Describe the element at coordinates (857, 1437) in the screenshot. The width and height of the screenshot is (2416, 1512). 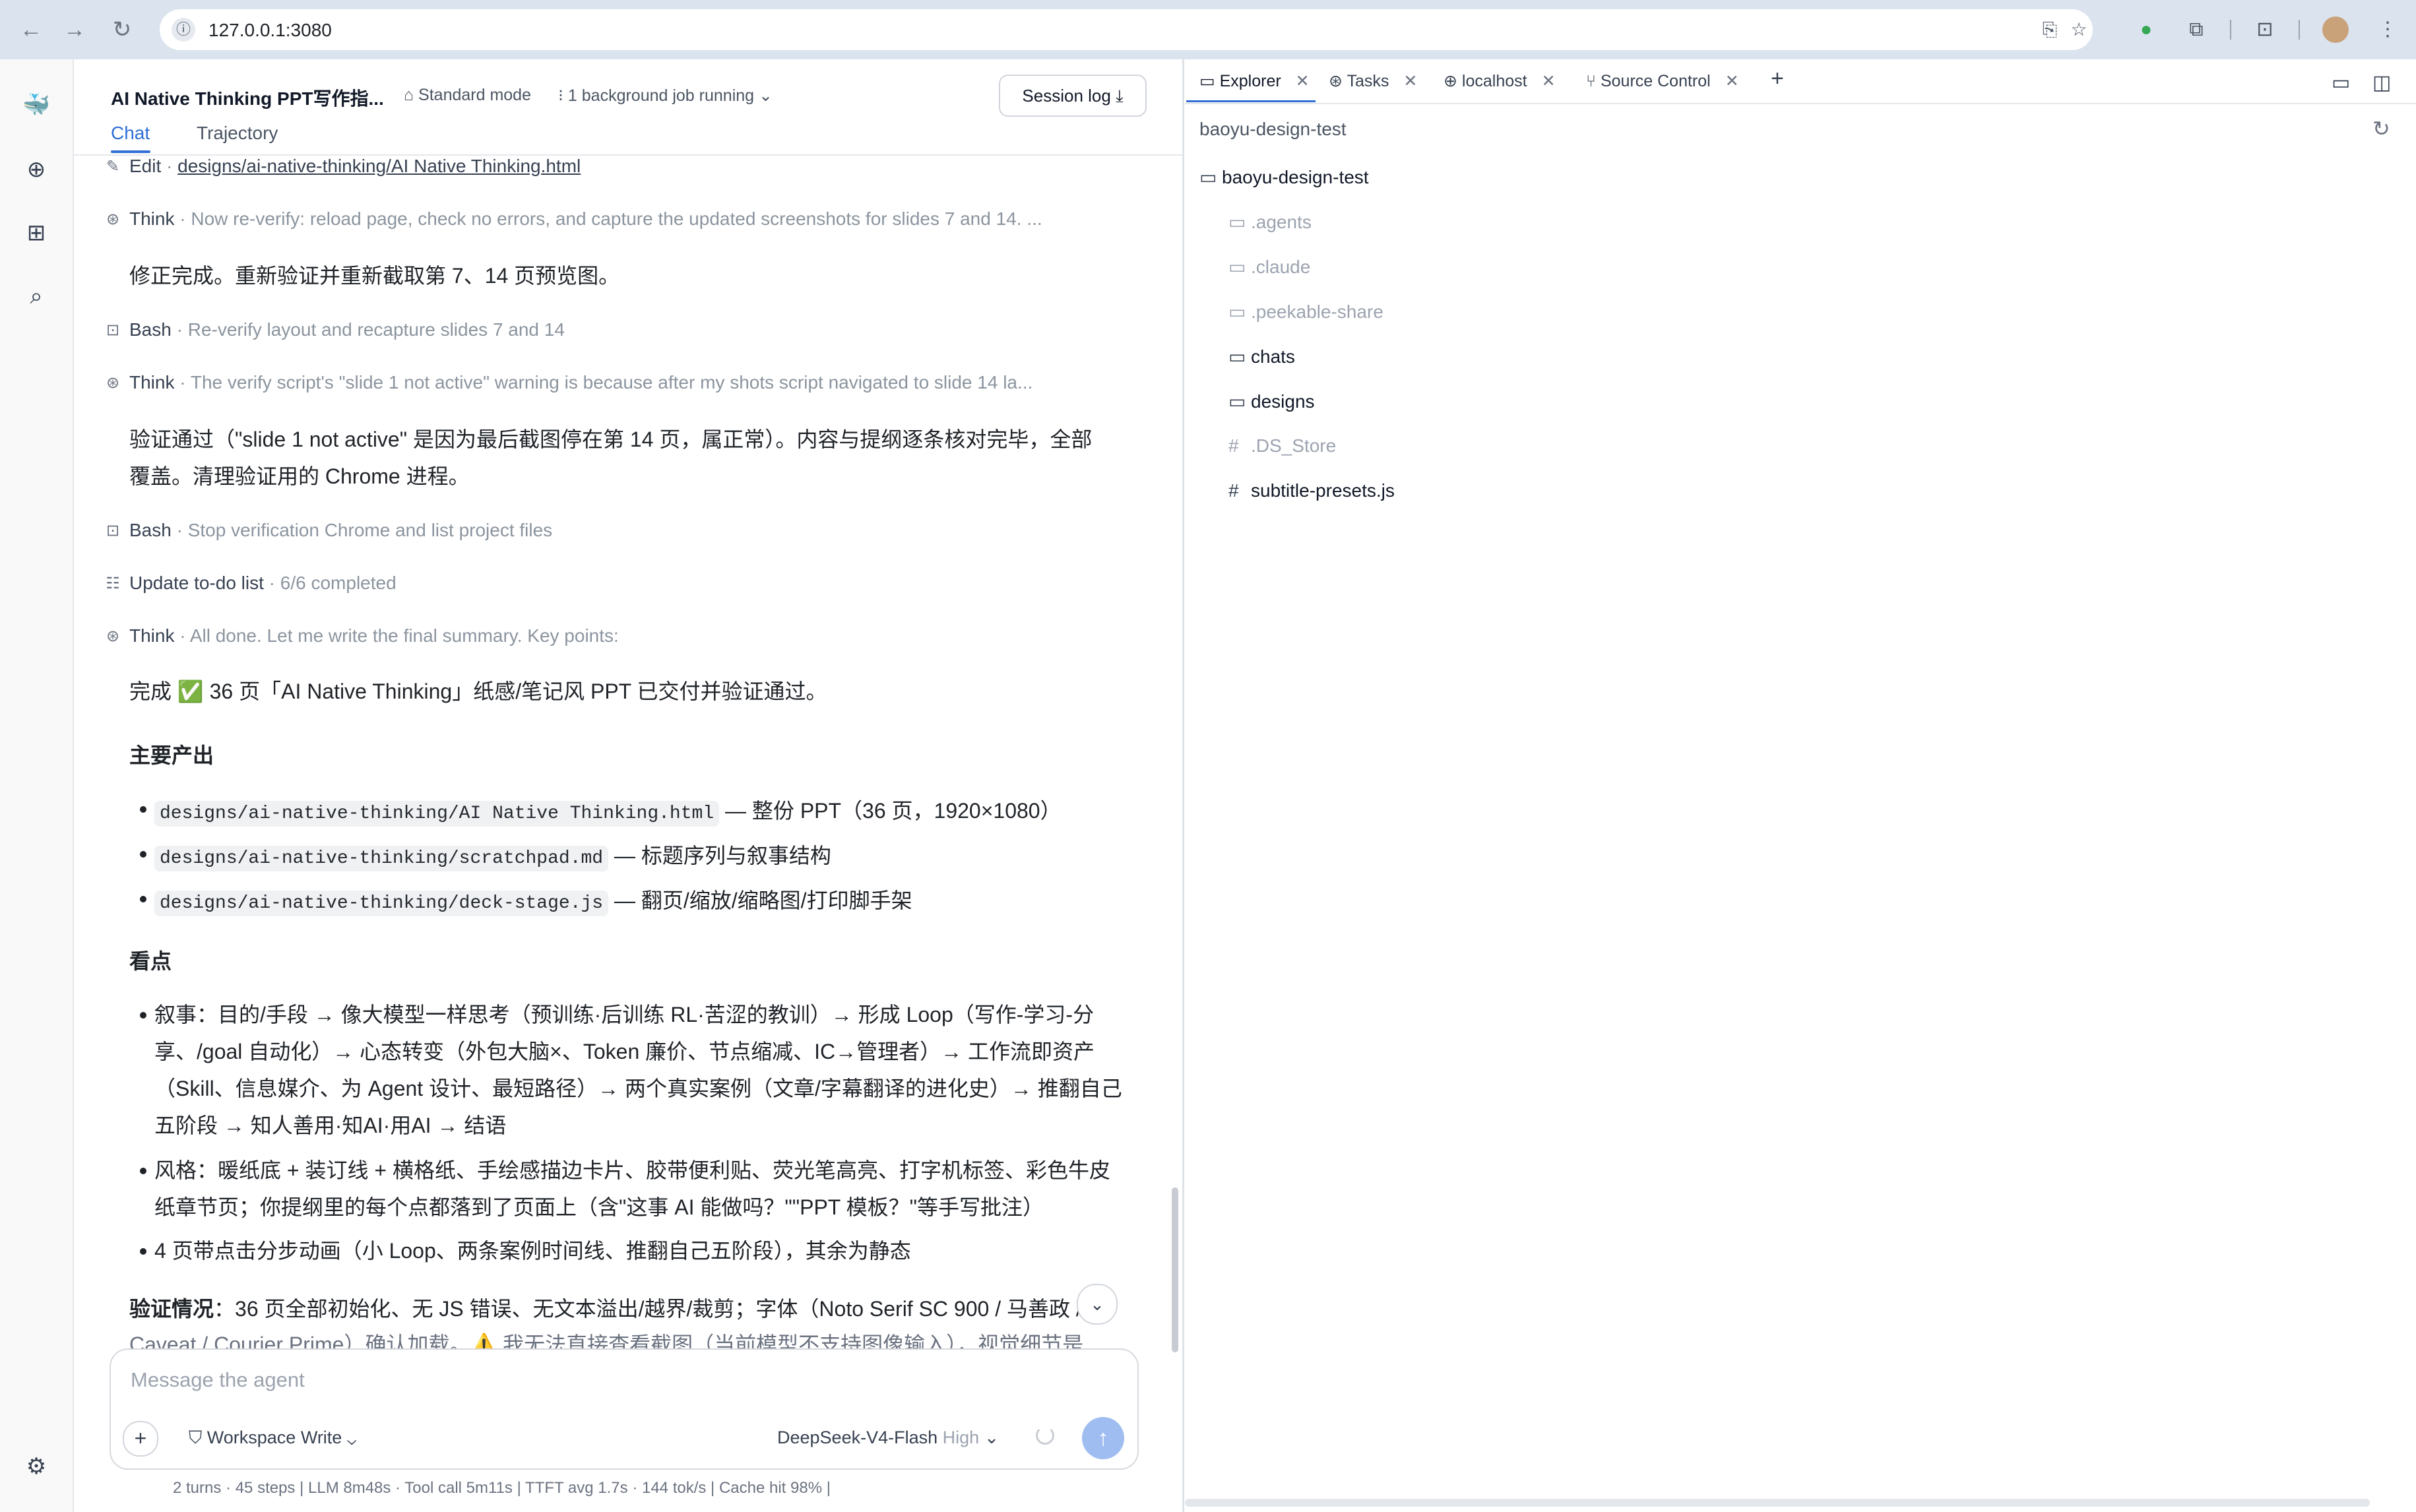
I see `model-label: DeepSeek-V4-Flash` at that location.